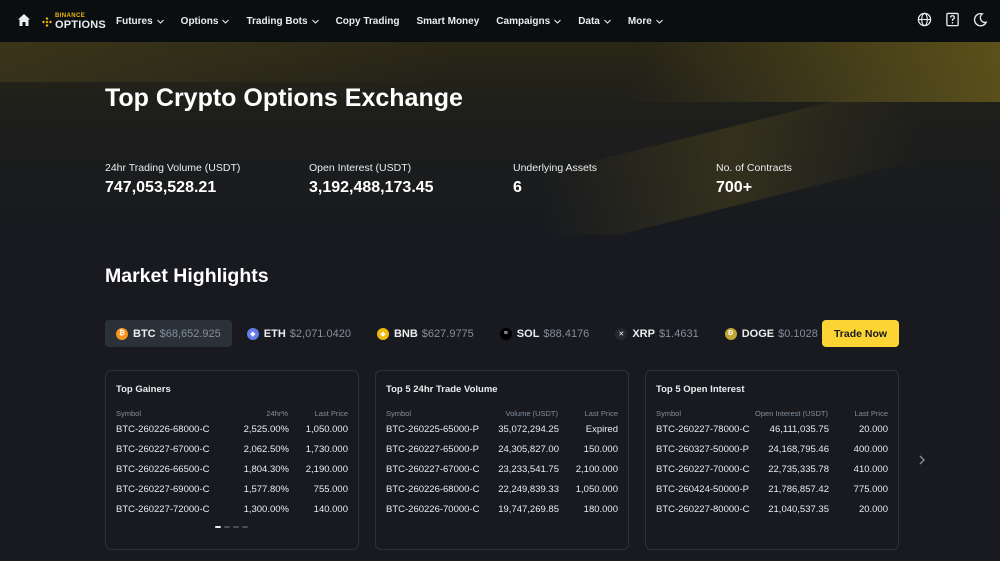 The width and height of the screenshot is (1000, 561). Describe the element at coordinates (529, 21) in the screenshot. I see `nav-item-campaigns: Campaigns` at that location.